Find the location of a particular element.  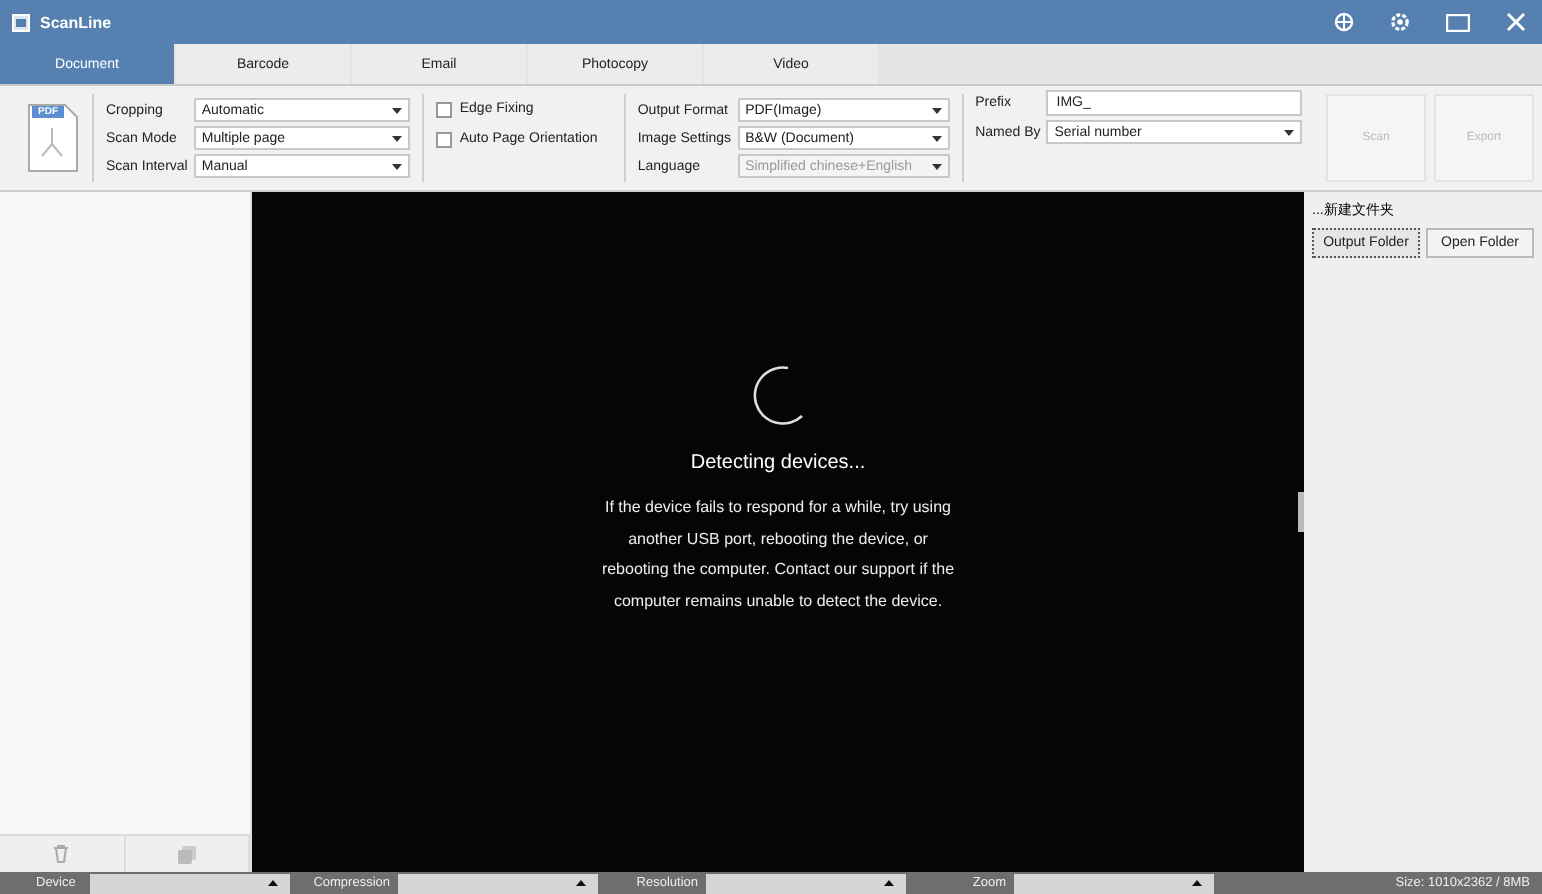

resize-handle is located at coordinates (1301, 512).